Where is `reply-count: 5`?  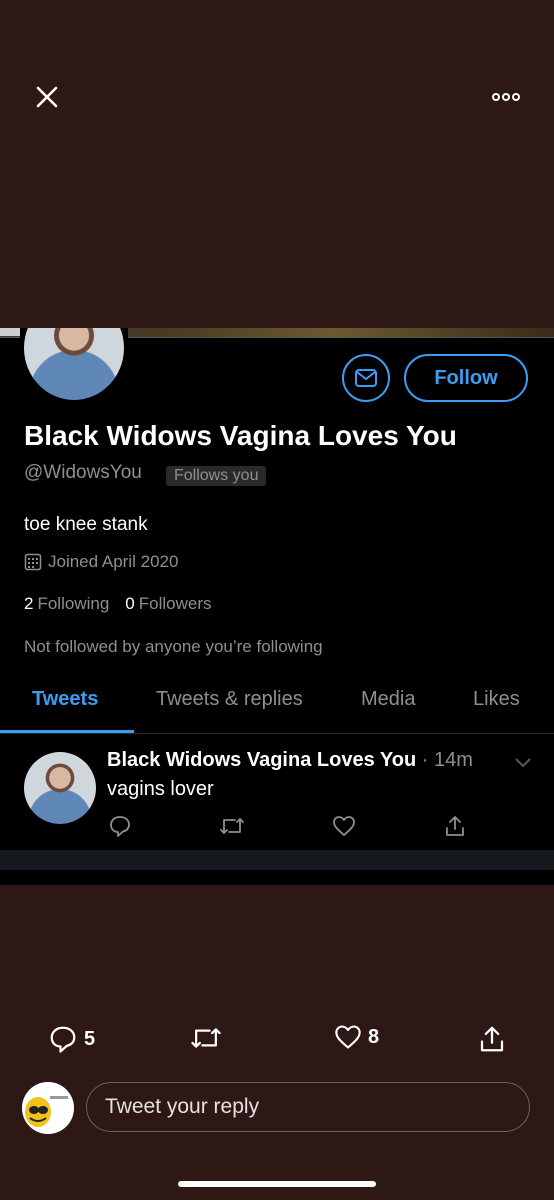
reply-count: 5 is located at coordinates (90, 1038).